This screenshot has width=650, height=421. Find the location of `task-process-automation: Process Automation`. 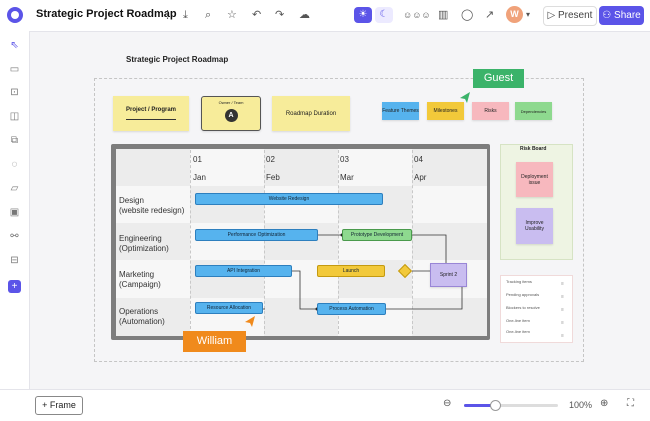

task-process-automation: Process Automation is located at coordinates (351, 309).